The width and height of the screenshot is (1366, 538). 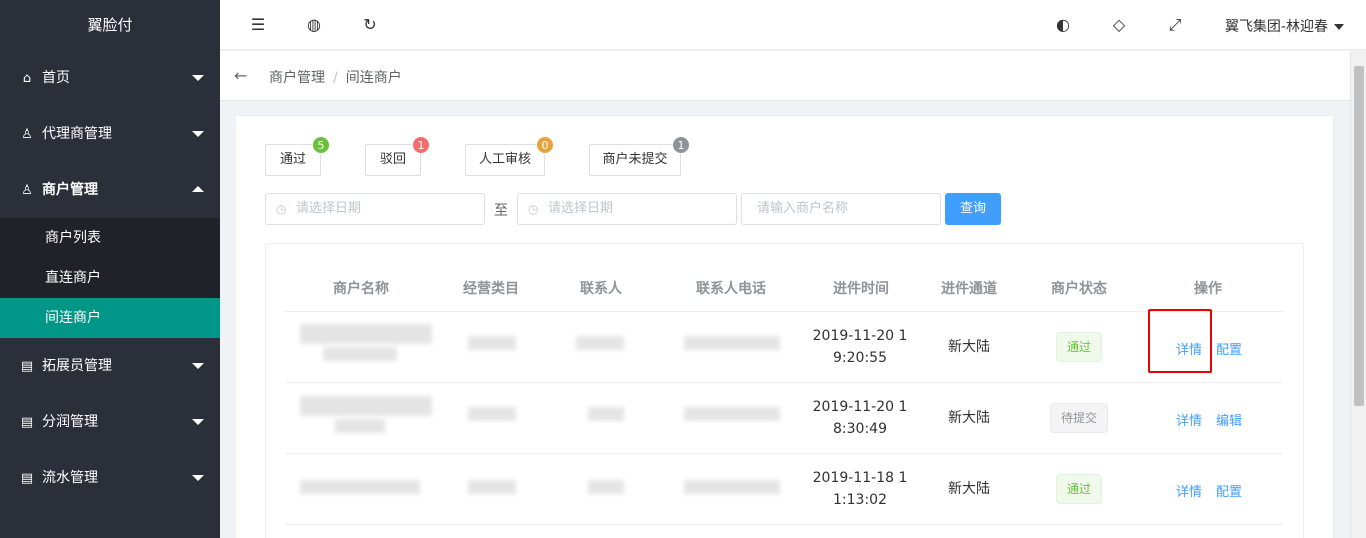 I want to click on scrollbar-thumb, so click(x=1359, y=236).